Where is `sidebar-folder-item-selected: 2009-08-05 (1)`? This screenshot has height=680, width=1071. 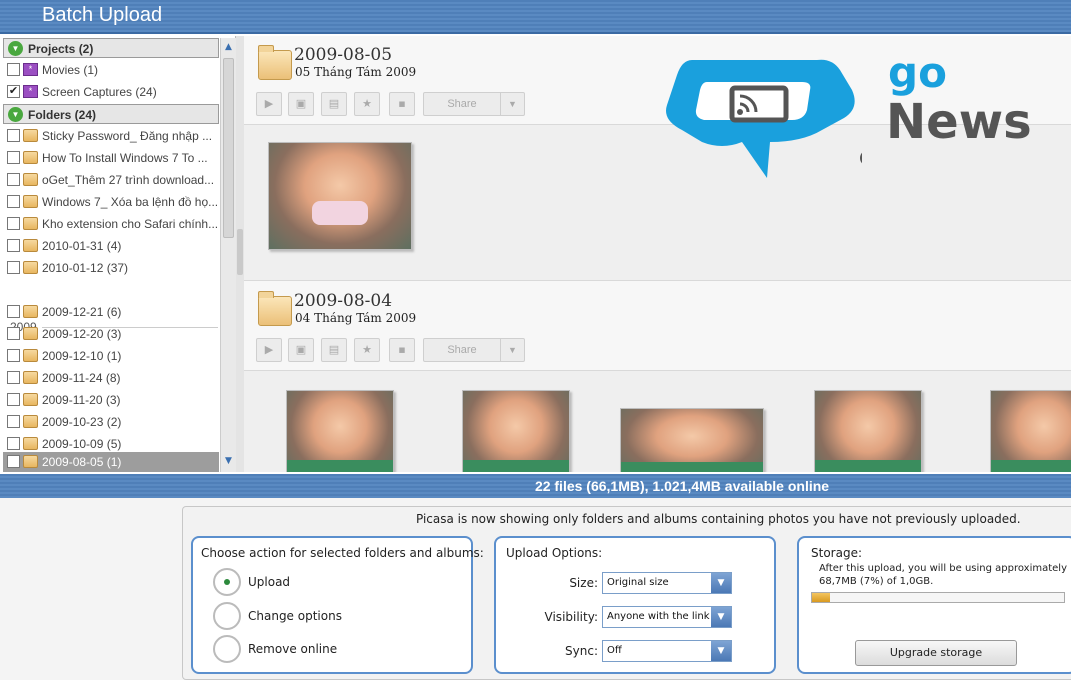
sidebar-folder-item-selected: 2009-08-05 (1) is located at coordinates (111, 462).